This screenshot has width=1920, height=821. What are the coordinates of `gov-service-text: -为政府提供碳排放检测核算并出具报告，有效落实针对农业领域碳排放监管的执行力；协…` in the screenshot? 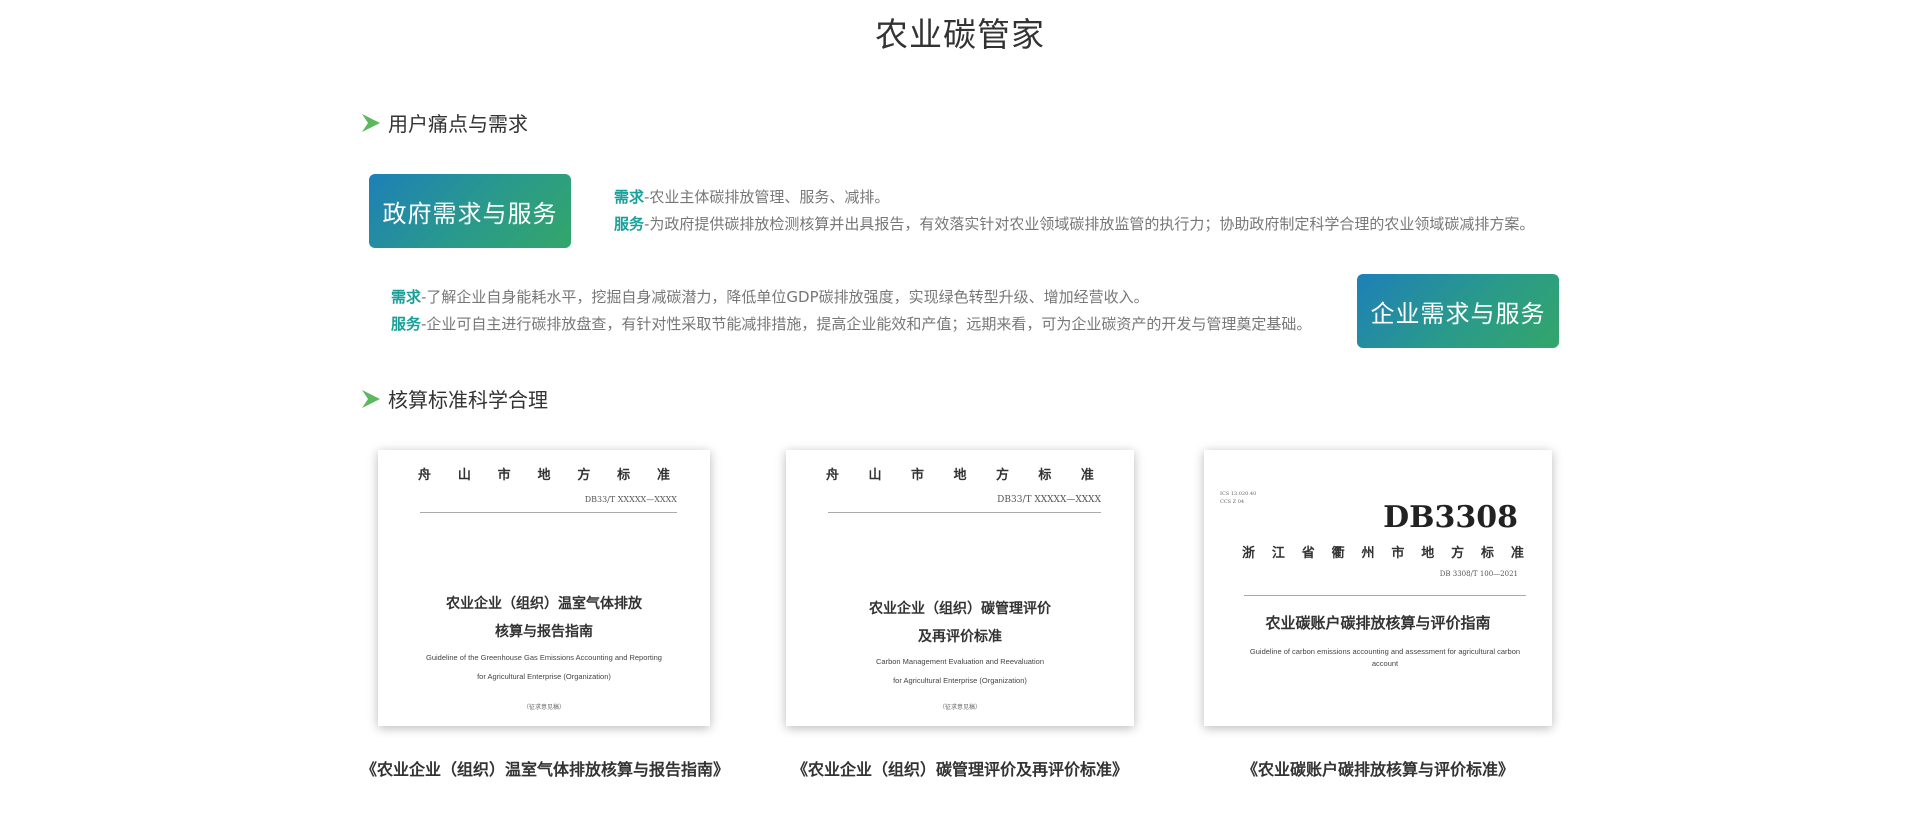 It's located at (1089, 224).